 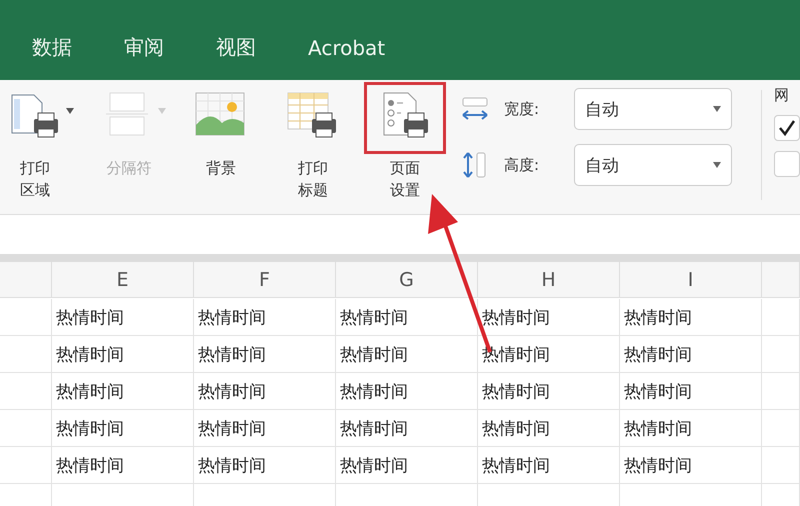 I want to click on field-label: 高度:, so click(x=522, y=165).